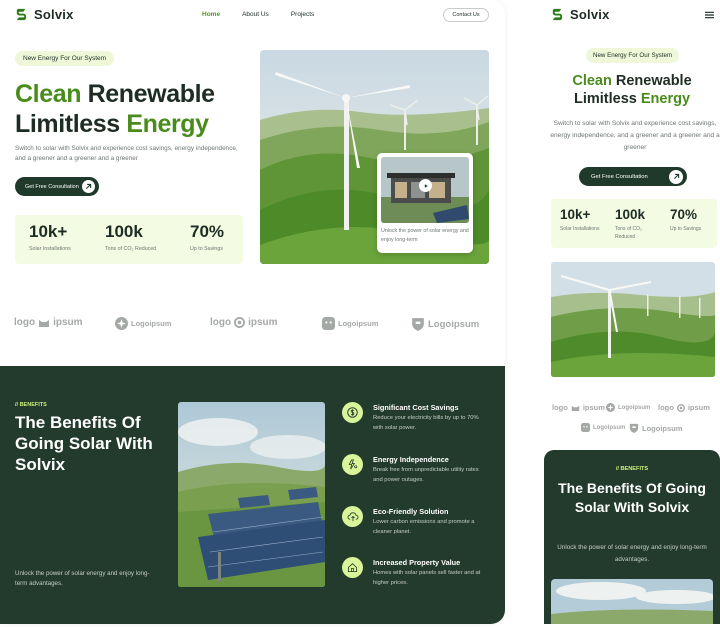 Image resolution: width=720 pixels, height=627 pixels. What do you see at coordinates (352, 567) in the screenshot?
I see `home-icon` at bounding box center [352, 567].